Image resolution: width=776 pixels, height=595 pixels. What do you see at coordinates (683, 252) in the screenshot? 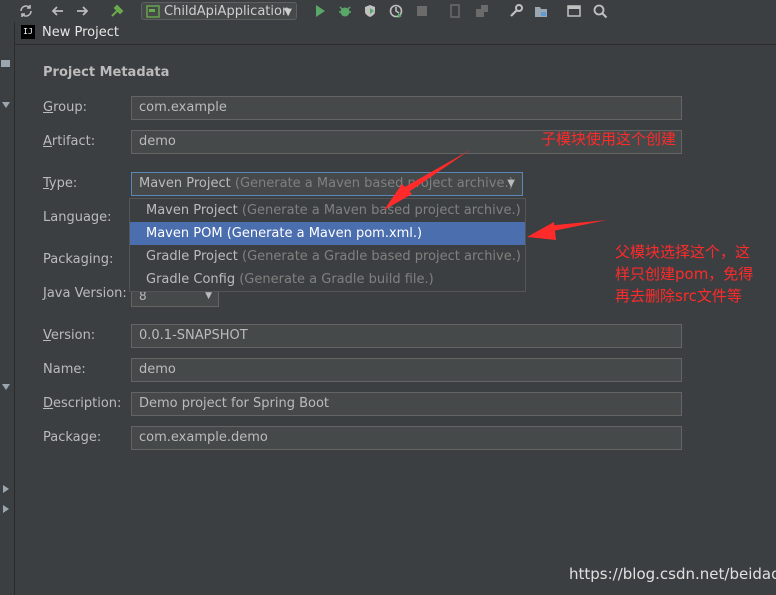
I see `annotation-parent-line1: 父模块选择这个，这` at bounding box center [683, 252].